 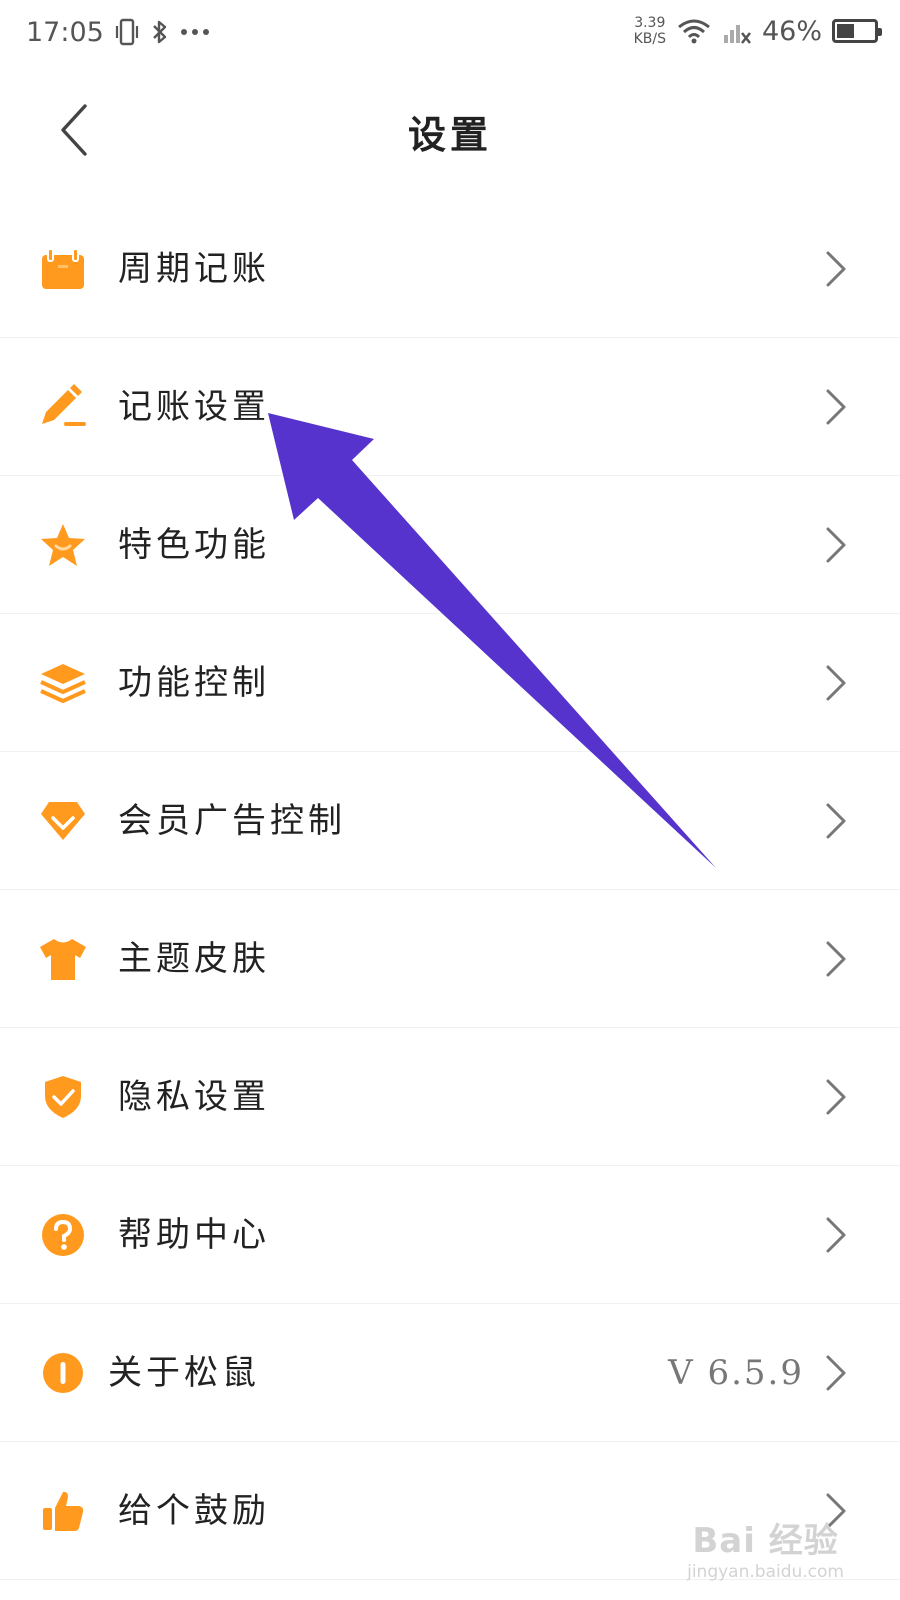 I want to click on shield-check-icon, so click(x=63, y=1097).